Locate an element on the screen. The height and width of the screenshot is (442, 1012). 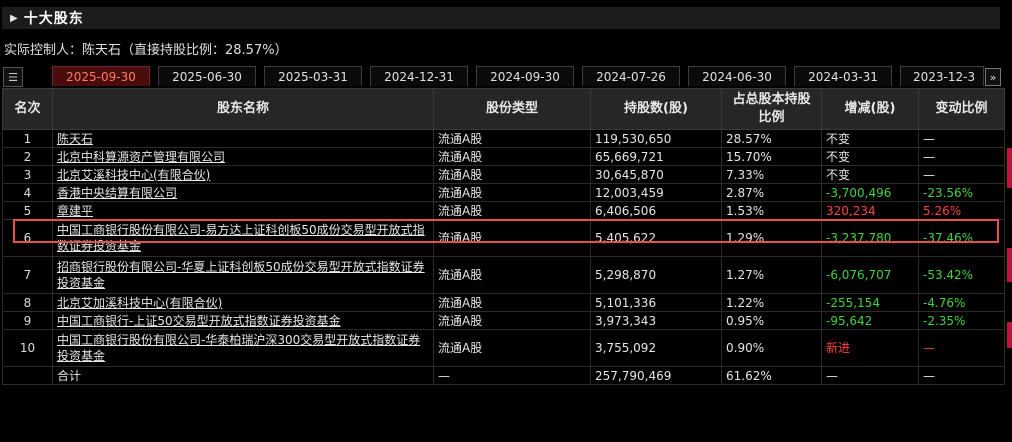
shares-cell: 6,406,506 is located at coordinates (656, 210).